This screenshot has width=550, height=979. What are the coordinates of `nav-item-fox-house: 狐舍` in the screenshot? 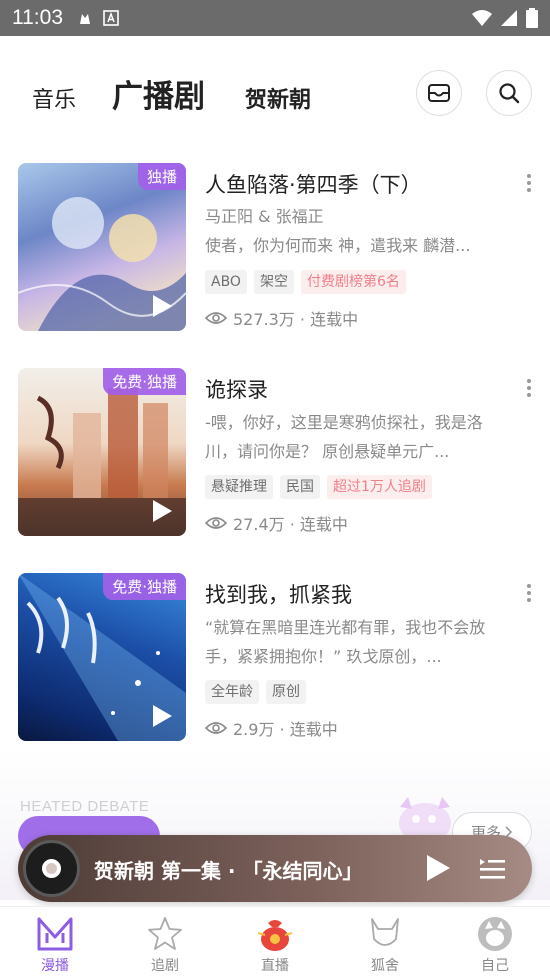 It's located at (385, 943).